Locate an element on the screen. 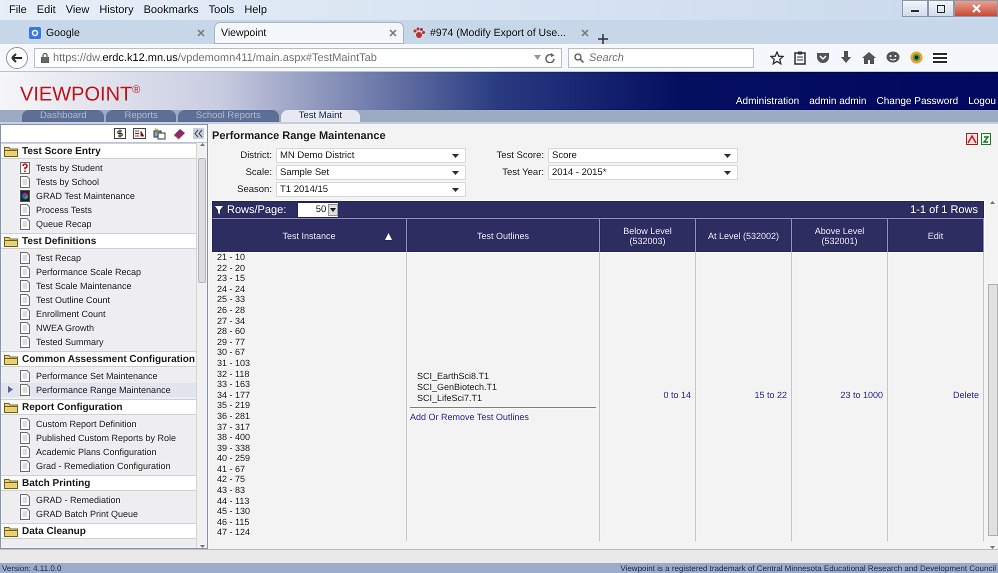 This screenshot has width=998, height=573. header-link: admin admin is located at coordinates (837, 101).